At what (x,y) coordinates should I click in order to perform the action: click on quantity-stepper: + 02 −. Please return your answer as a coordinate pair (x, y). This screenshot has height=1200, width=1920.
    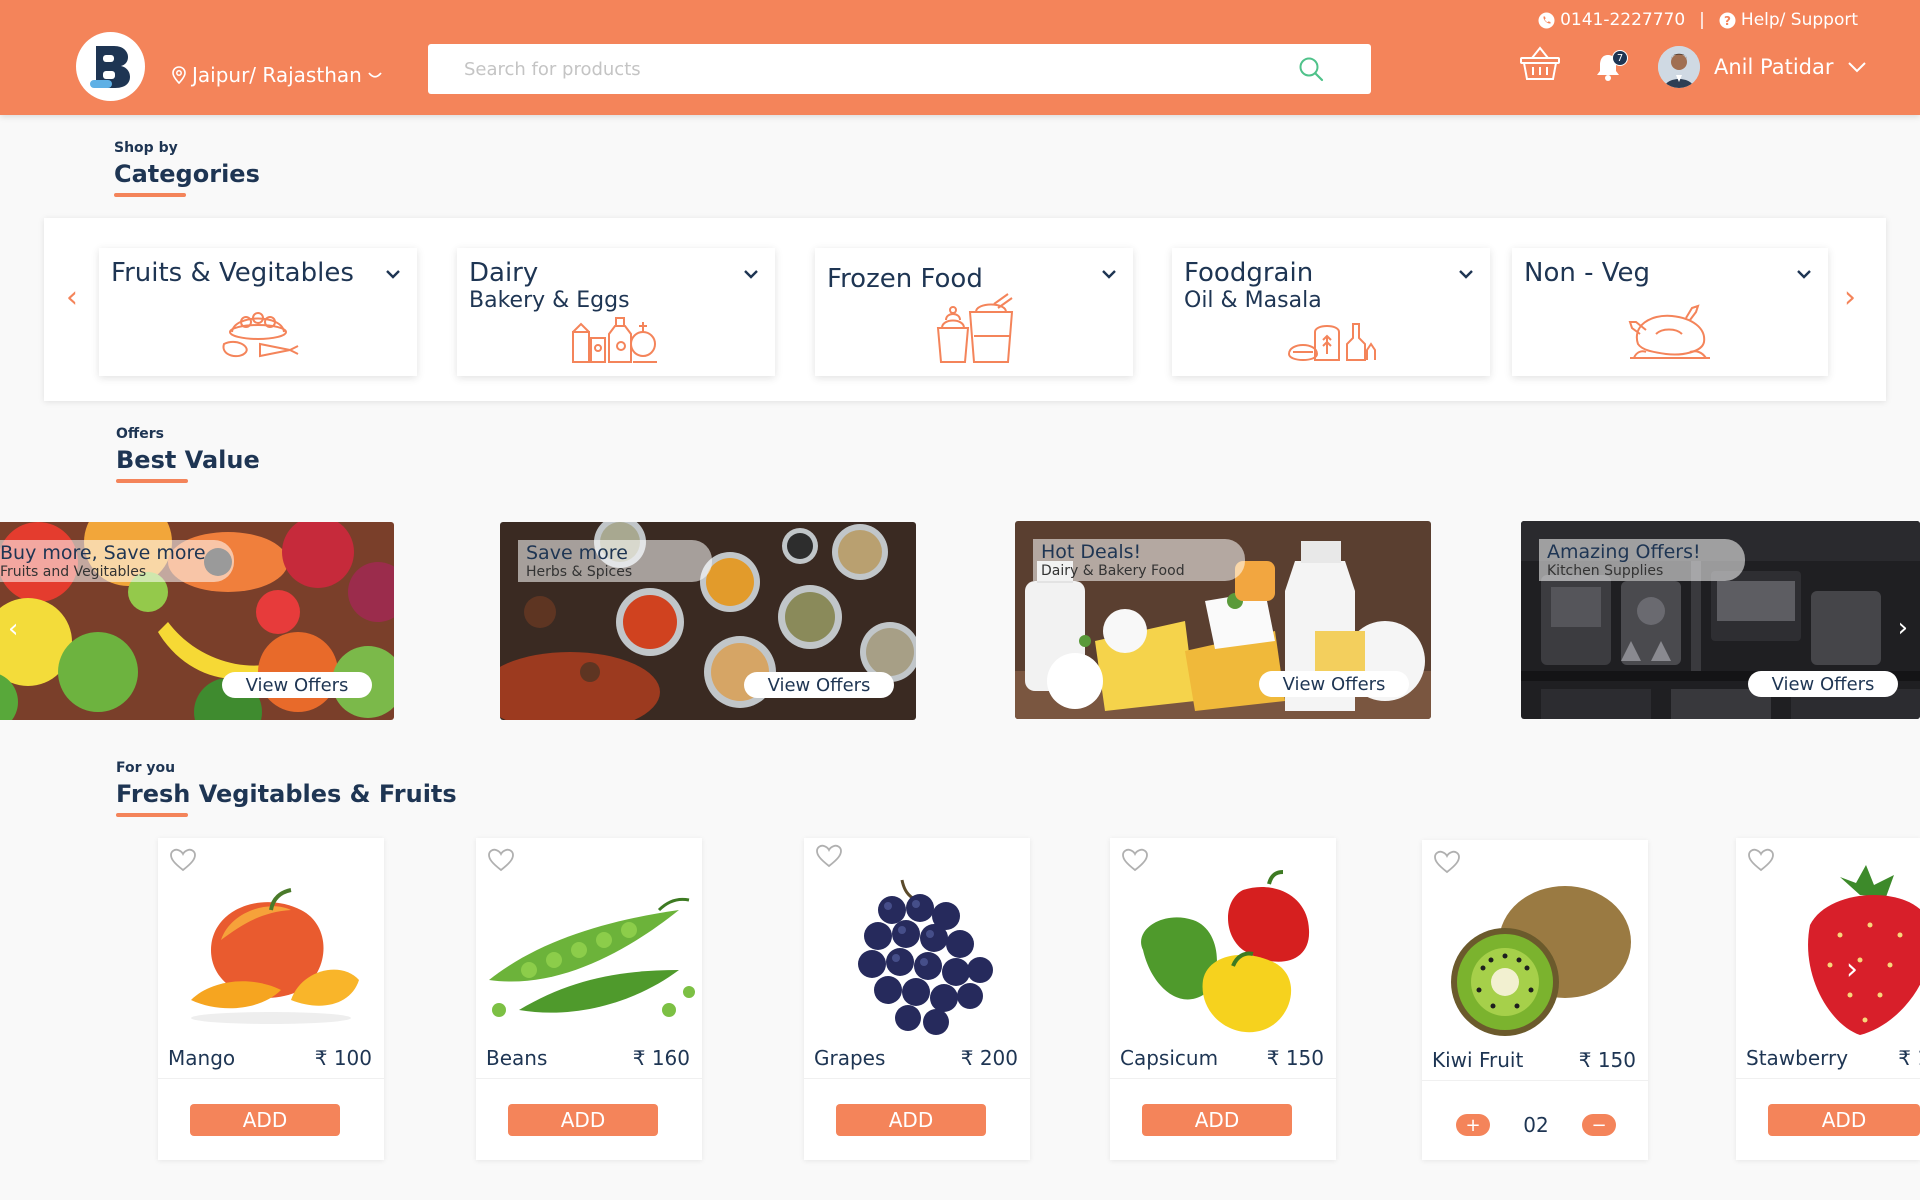
    Looking at the image, I should click on (1536, 1125).